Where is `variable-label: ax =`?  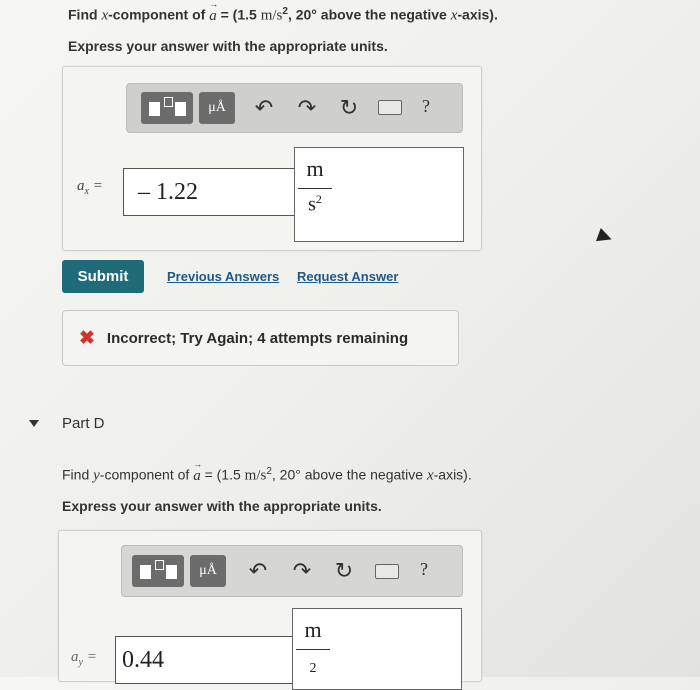 variable-label: ax = is located at coordinates (90, 187).